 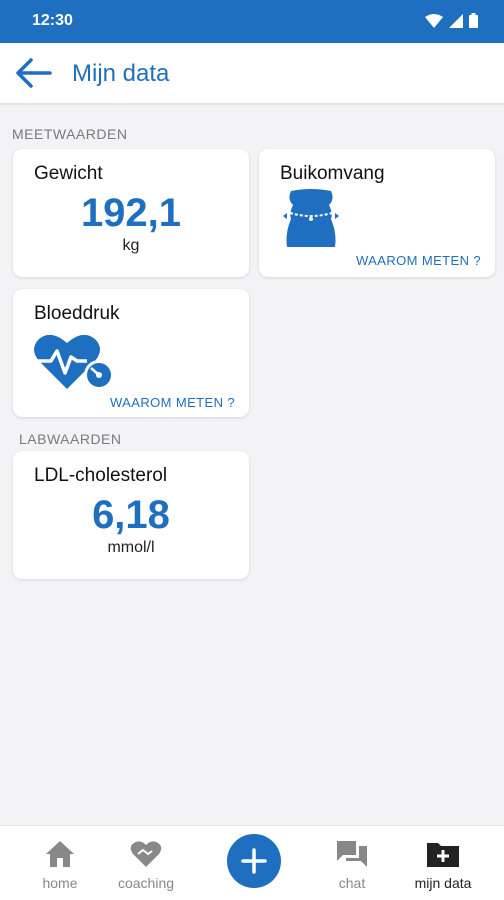 What do you see at coordinates (33, 73) in the screenshot?
I see `back-arrow-icon` at bounding box center [33, 73].